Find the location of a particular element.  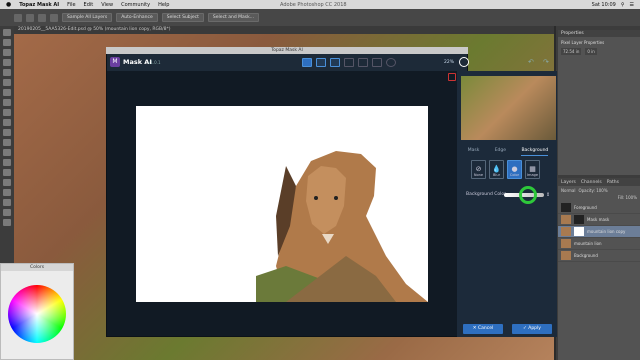

hand-tool-icon is located at coordinates (7, 212).